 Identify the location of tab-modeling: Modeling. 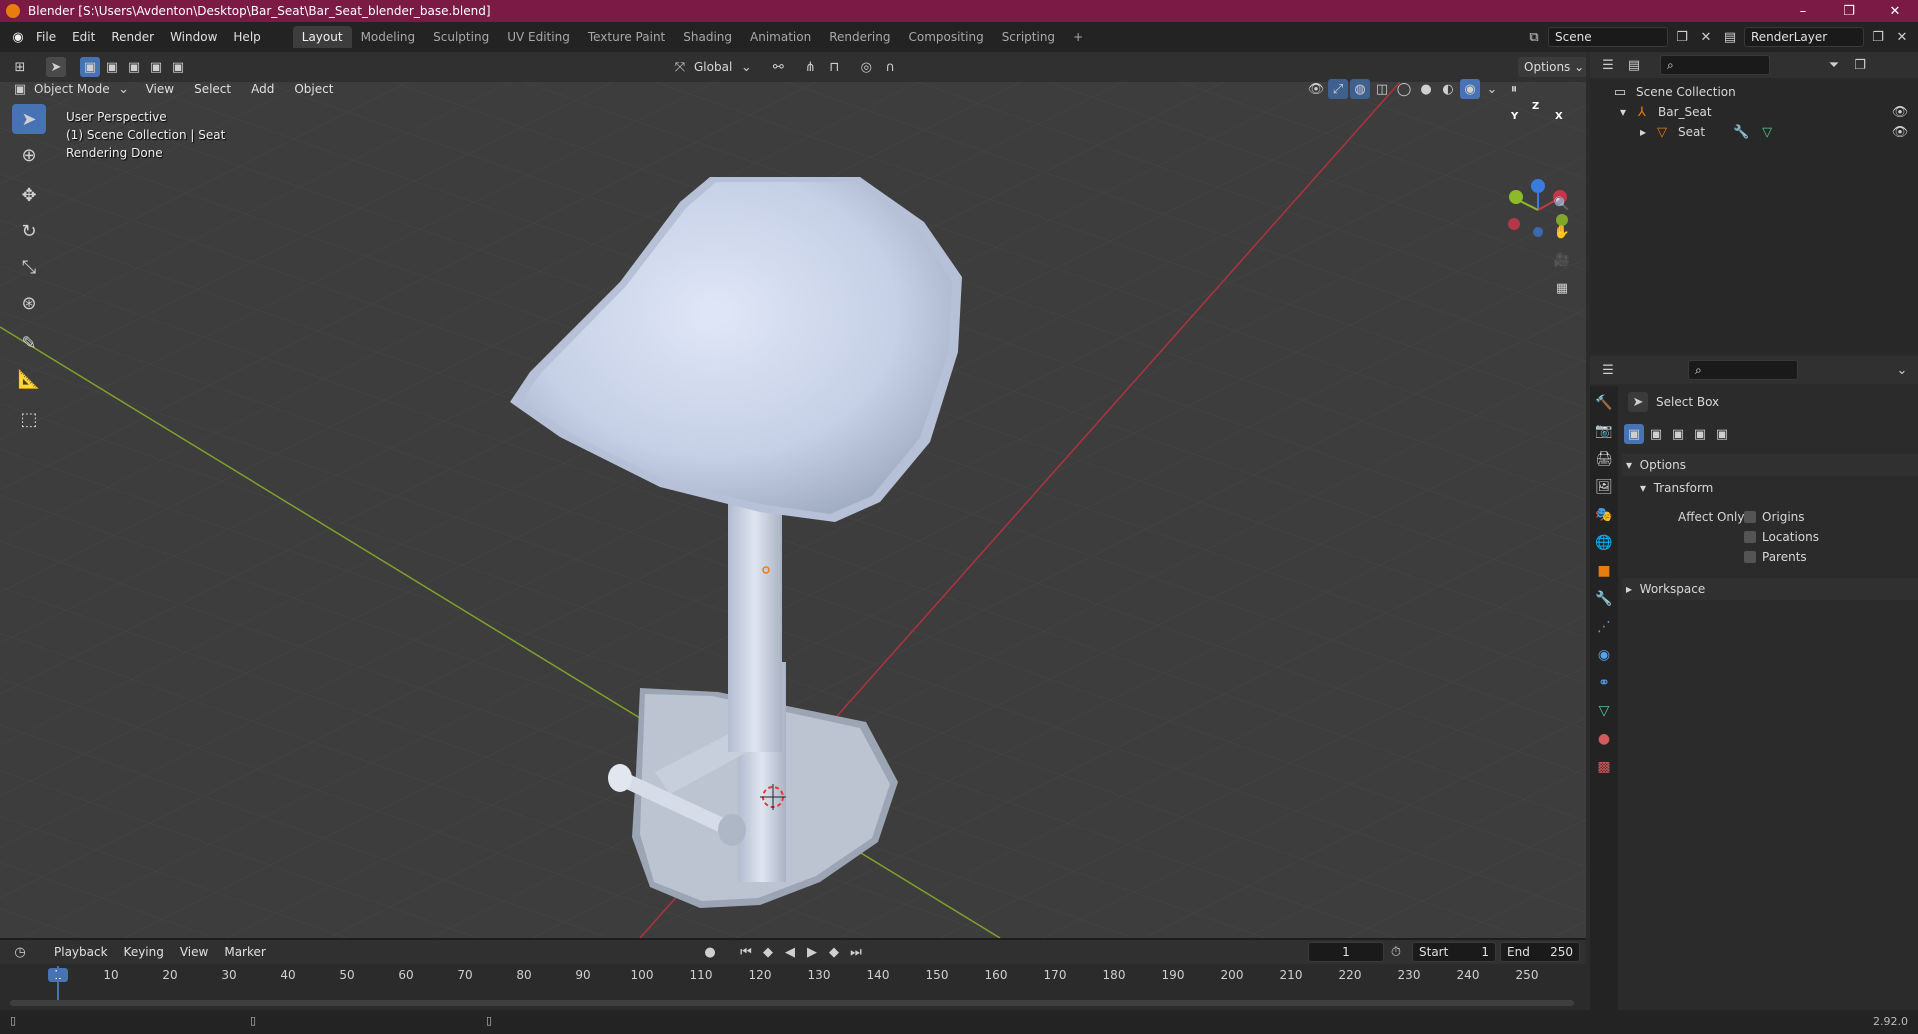
(388, 37).